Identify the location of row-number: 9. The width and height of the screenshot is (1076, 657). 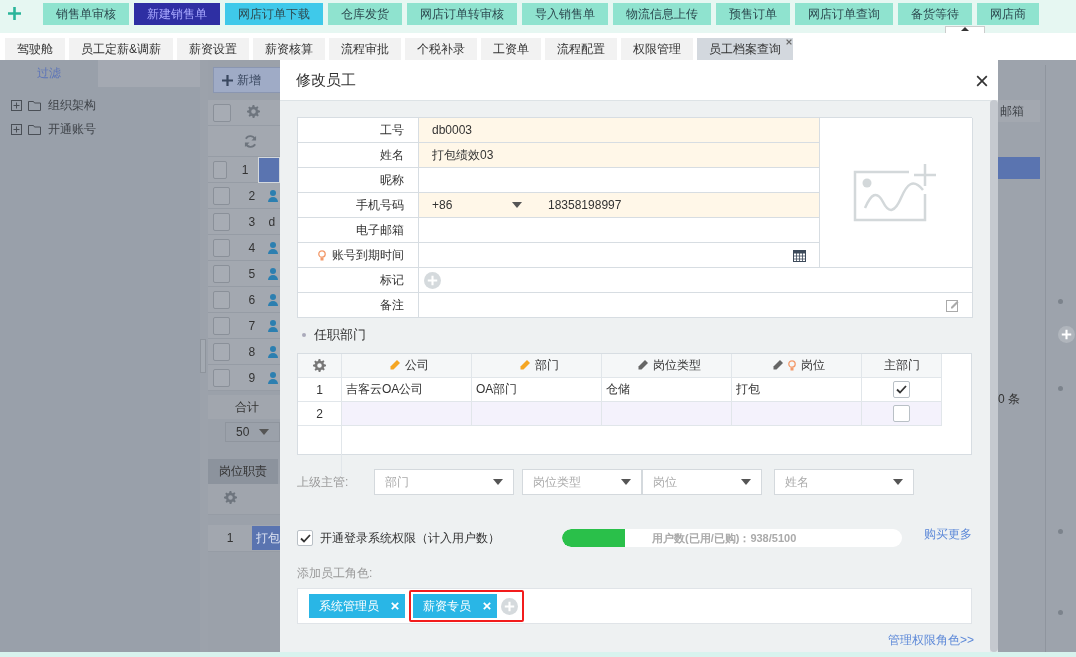
(252, 377).